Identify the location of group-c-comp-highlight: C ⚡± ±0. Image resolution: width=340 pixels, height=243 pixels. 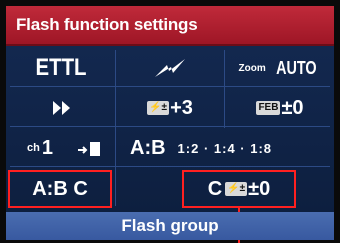
(239, 189).